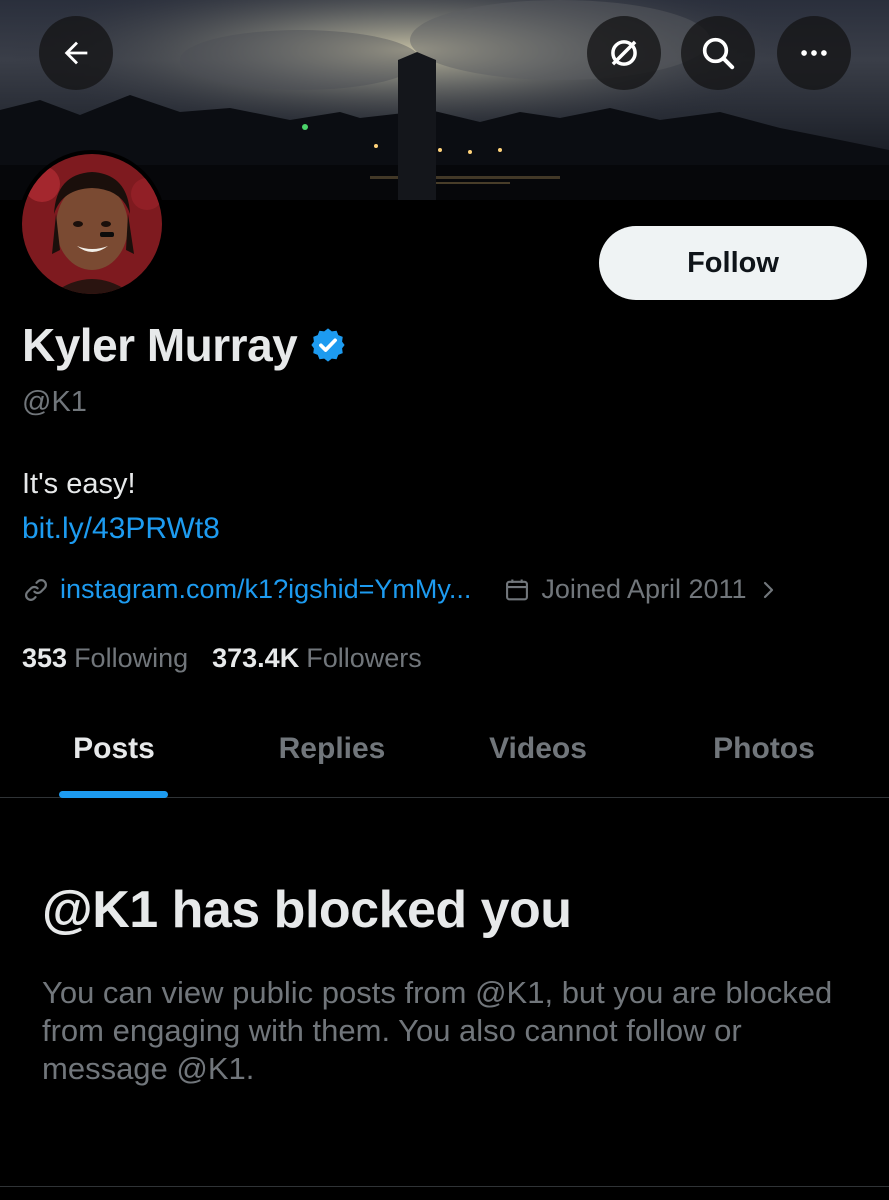 The width and height of the screenshot is (889, 1200). I want to click on avatar-image, so click(92, 224).